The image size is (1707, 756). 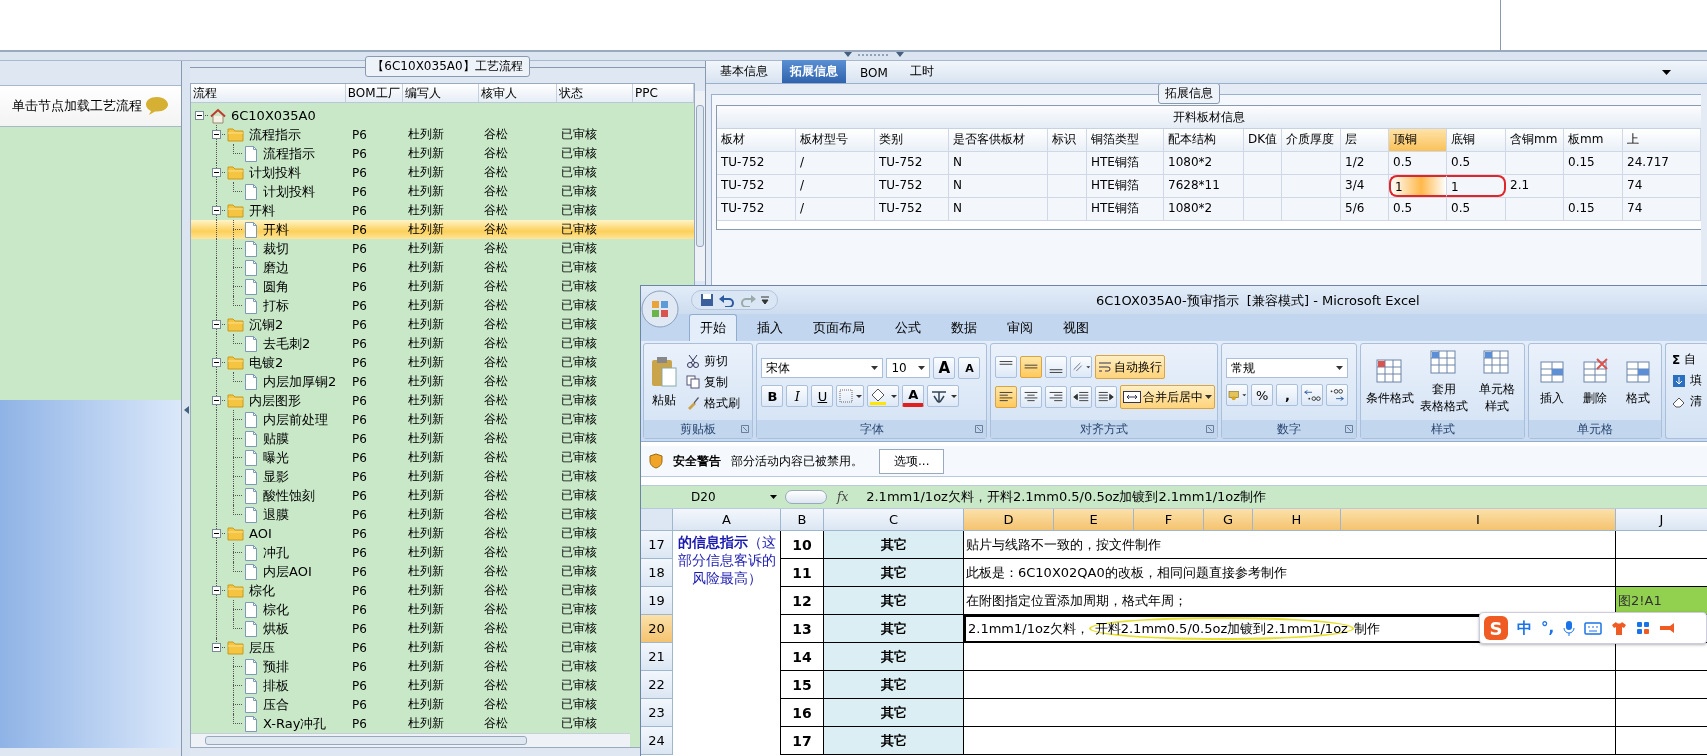 I want to click on wrap-text-button: 自动换行, so click(x=1130, y=367).